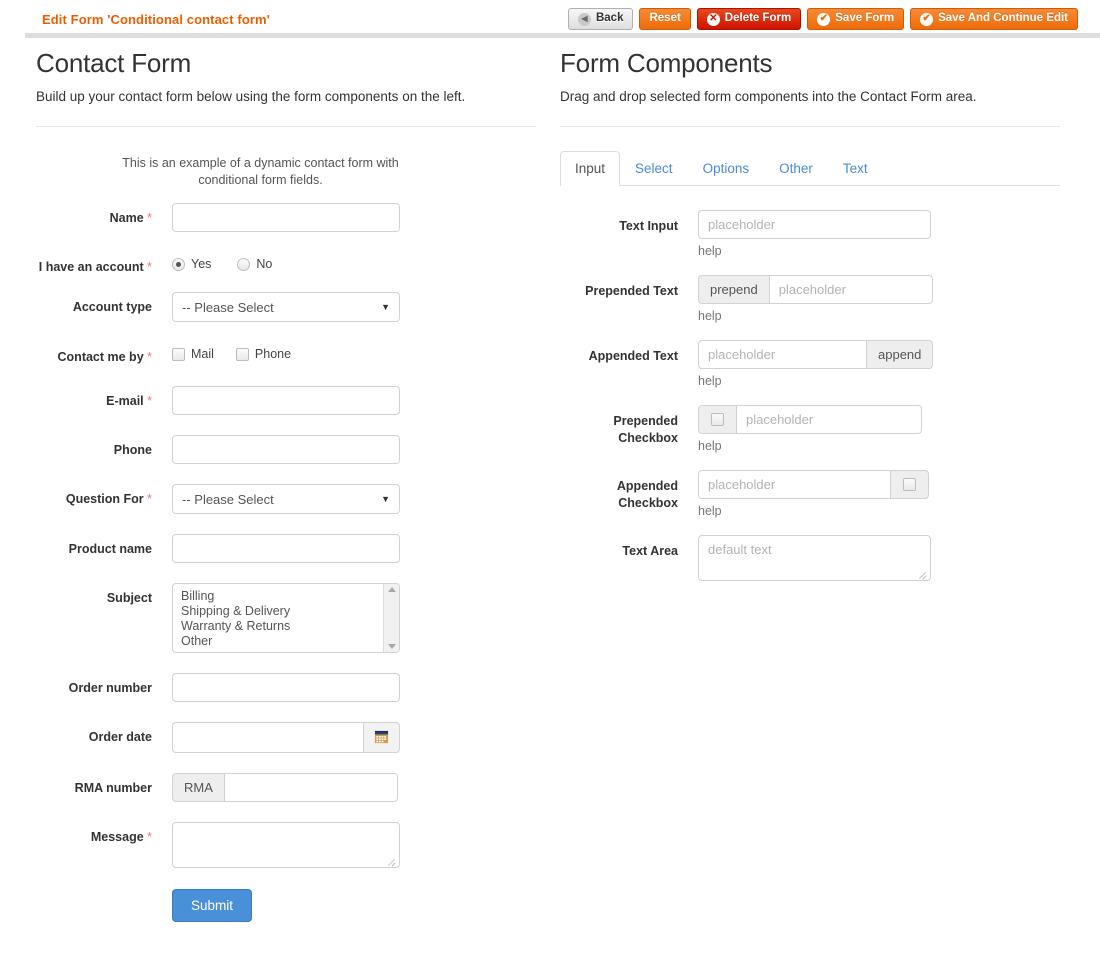 The image size is (1100, 970). I want to click on product-name-input, so click(286, 548).